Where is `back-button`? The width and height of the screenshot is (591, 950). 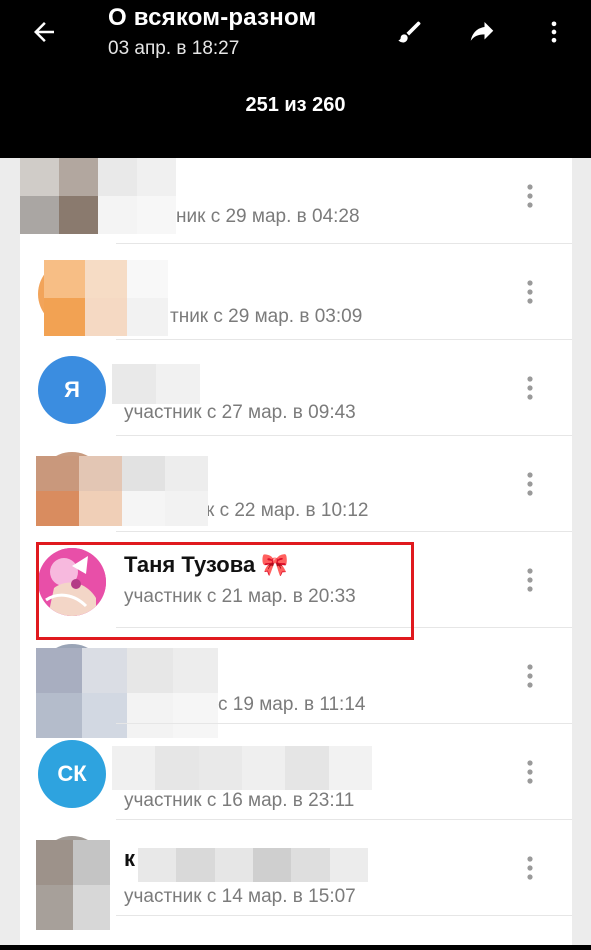
back-button is located at coordinates (44, 32).